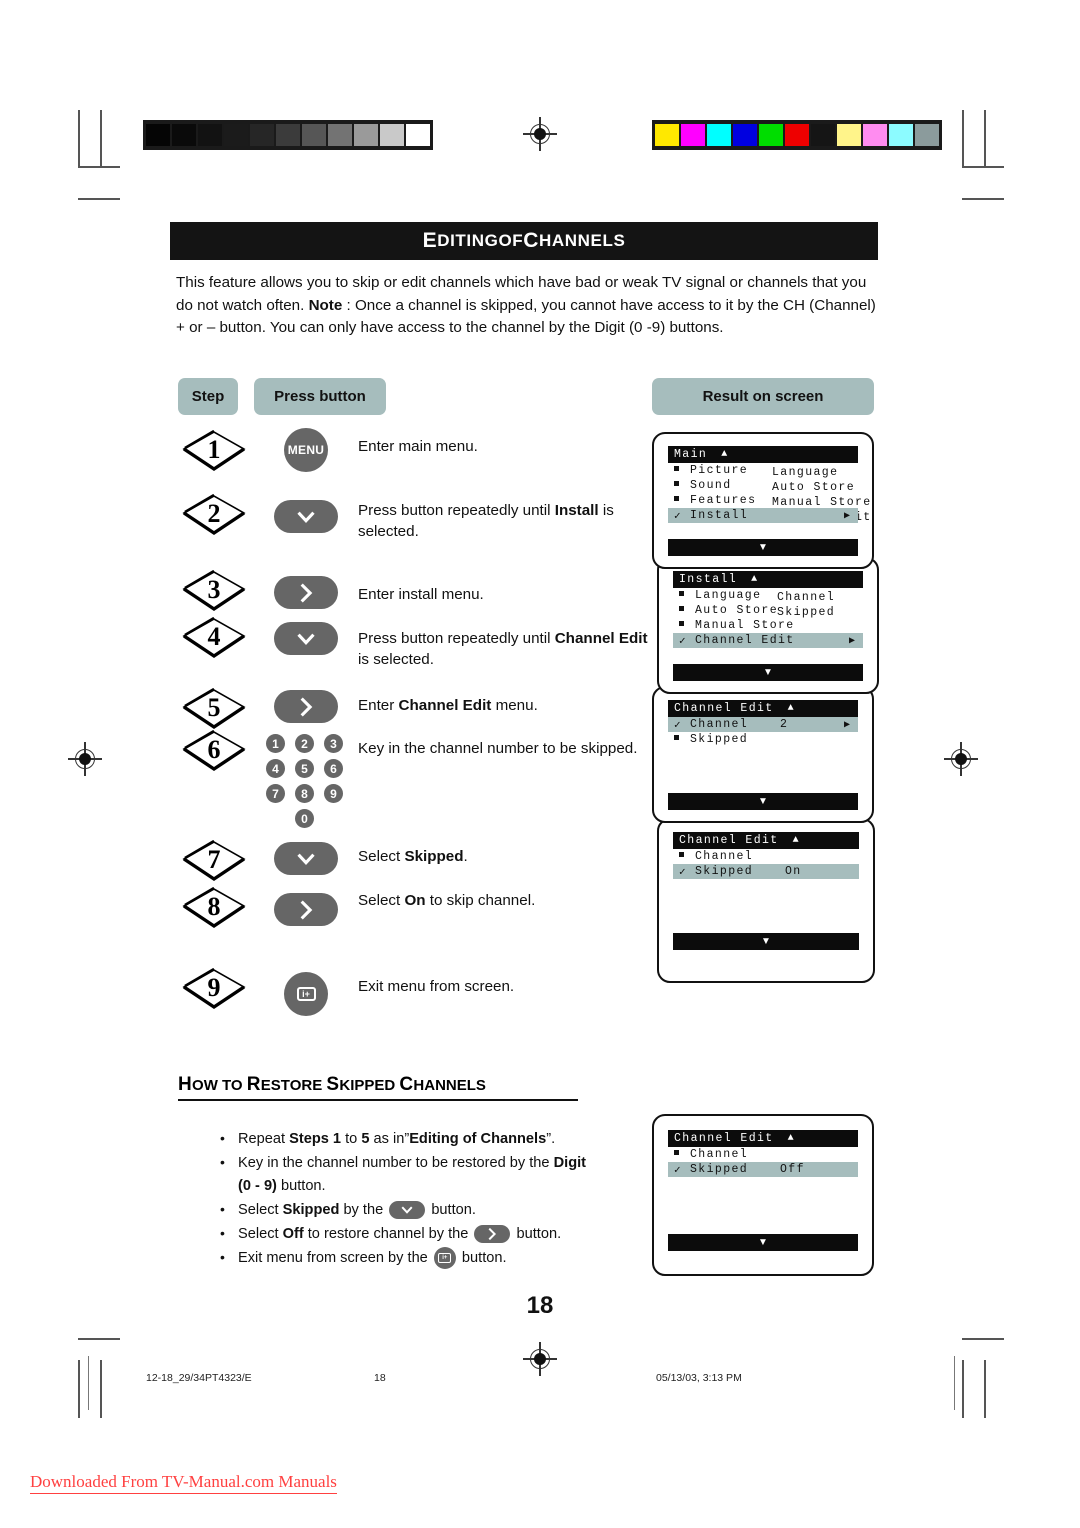 The image size is (1080, 1528). Describe the element at coordinates (333, 743) in the screenshot. I see `keypad-key-3: 3` at that location.